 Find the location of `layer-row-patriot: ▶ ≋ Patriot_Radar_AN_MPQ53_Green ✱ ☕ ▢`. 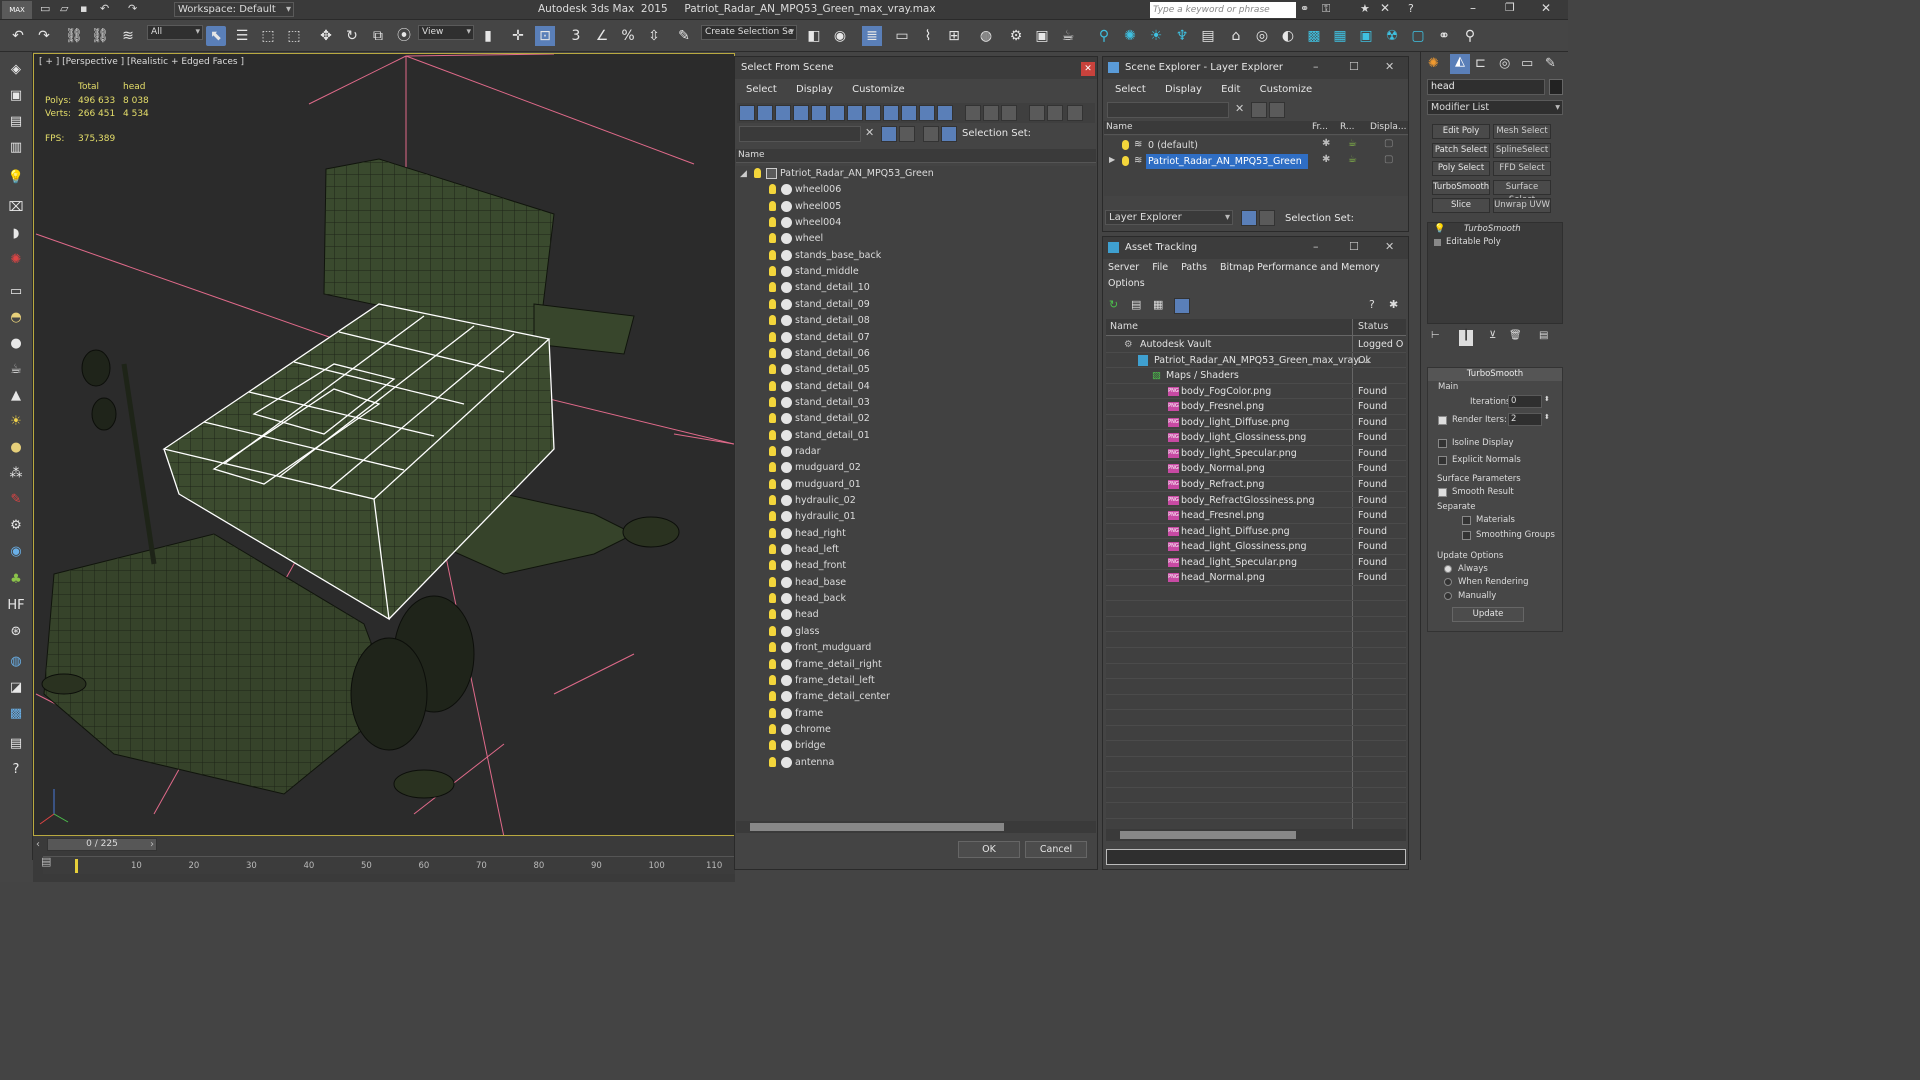

layer-row-patriot: ▶ ≋ Patriot_Radar_AN_MPQ53_Green ✱ ☕ ▢ is located at coordinates (1256, 161).